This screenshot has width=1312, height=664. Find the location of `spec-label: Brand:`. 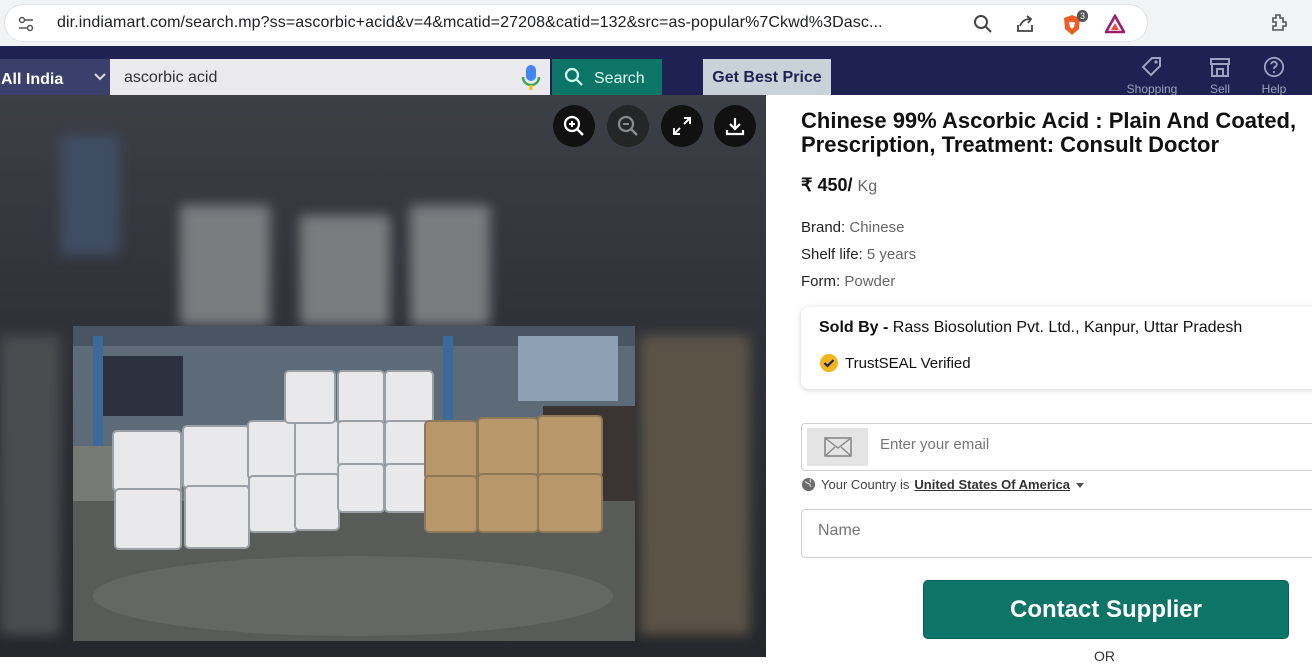

spec-label: Brand: is located at coordinates (823, 227).